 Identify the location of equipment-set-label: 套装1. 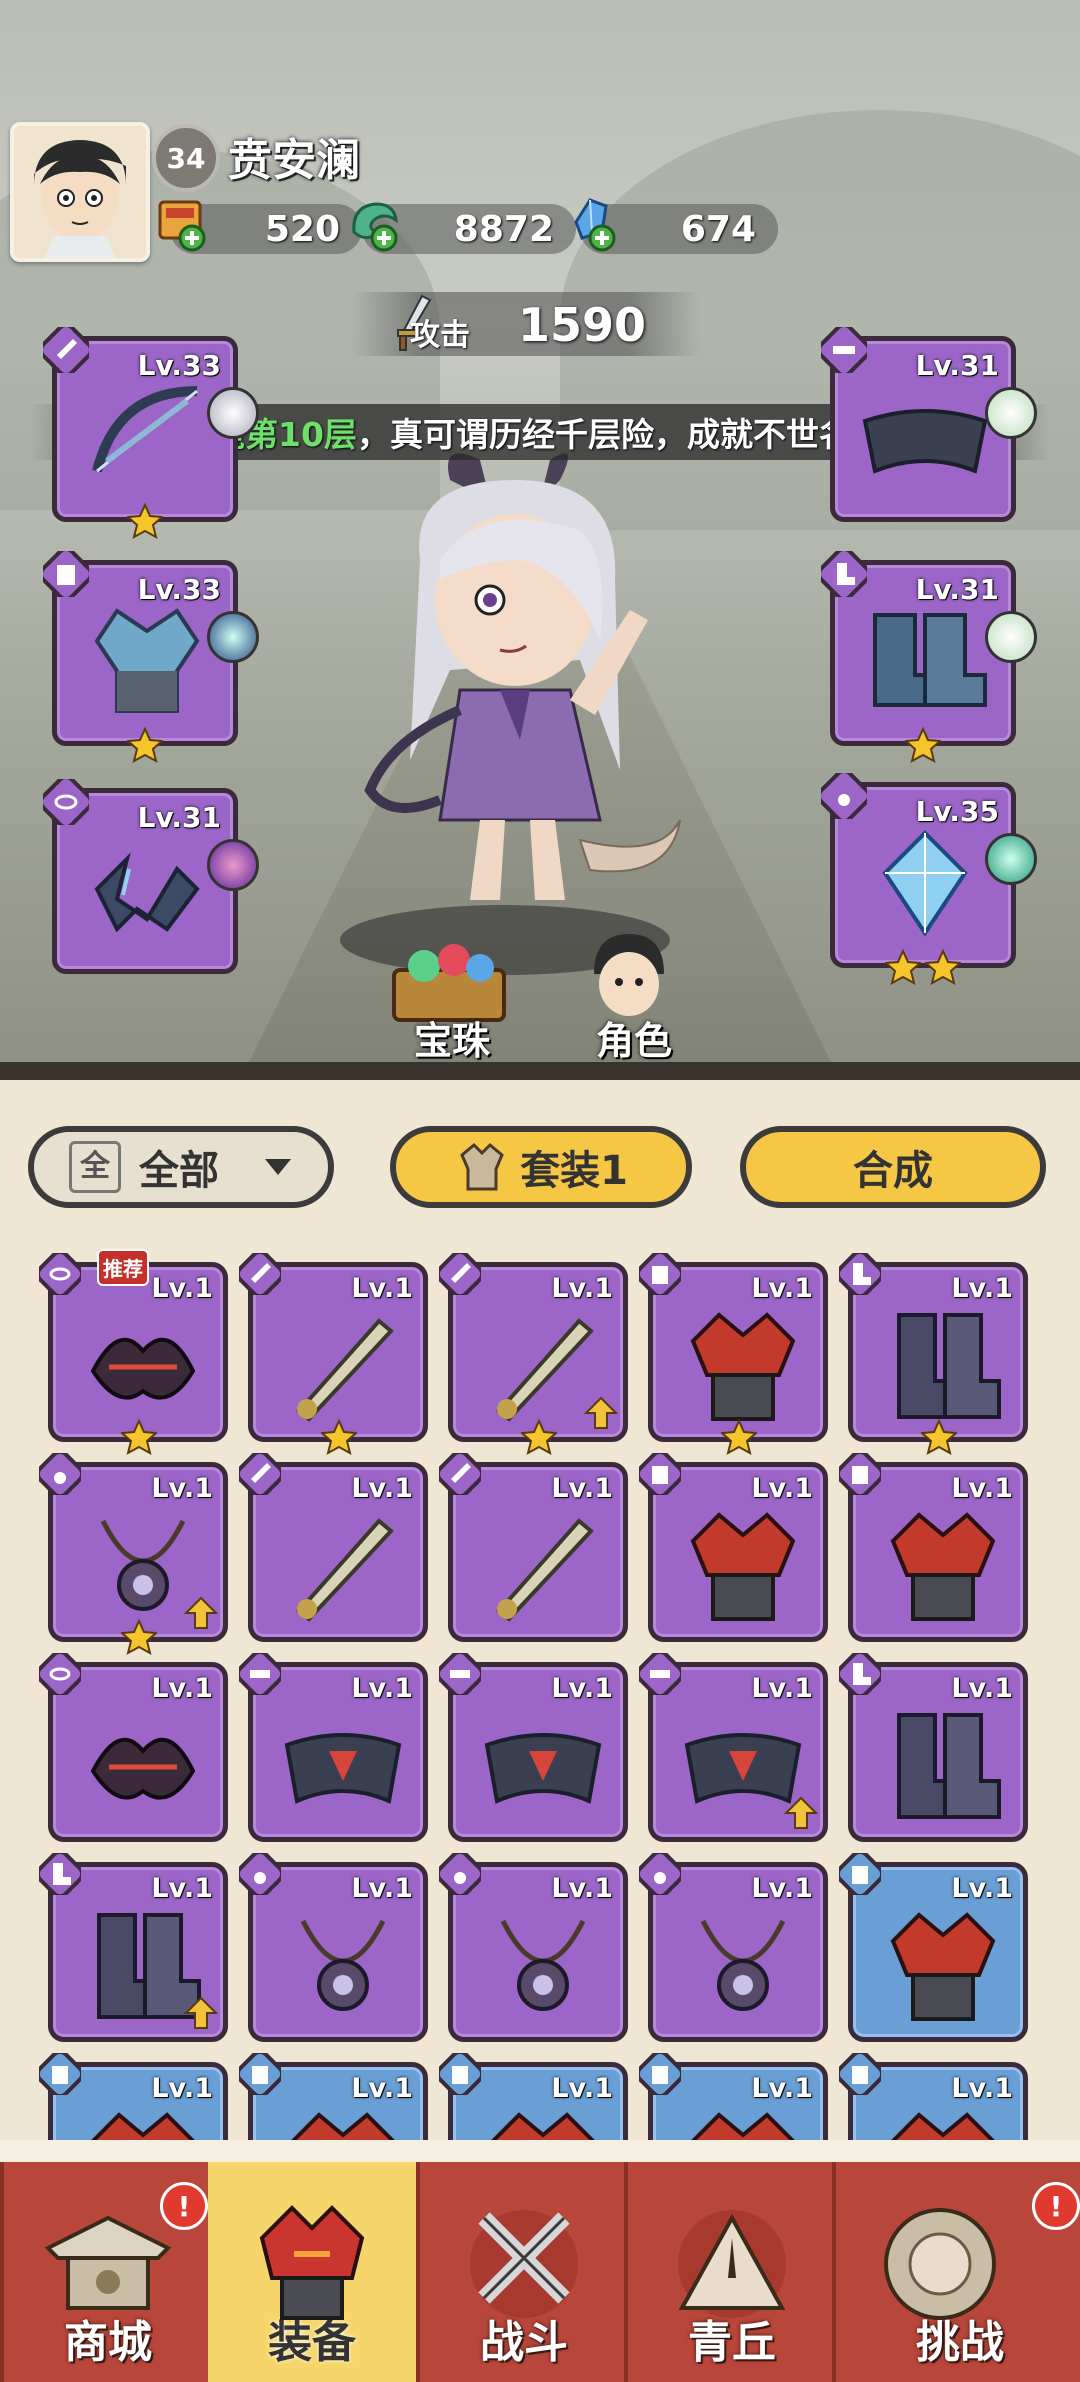
(574, 1171).